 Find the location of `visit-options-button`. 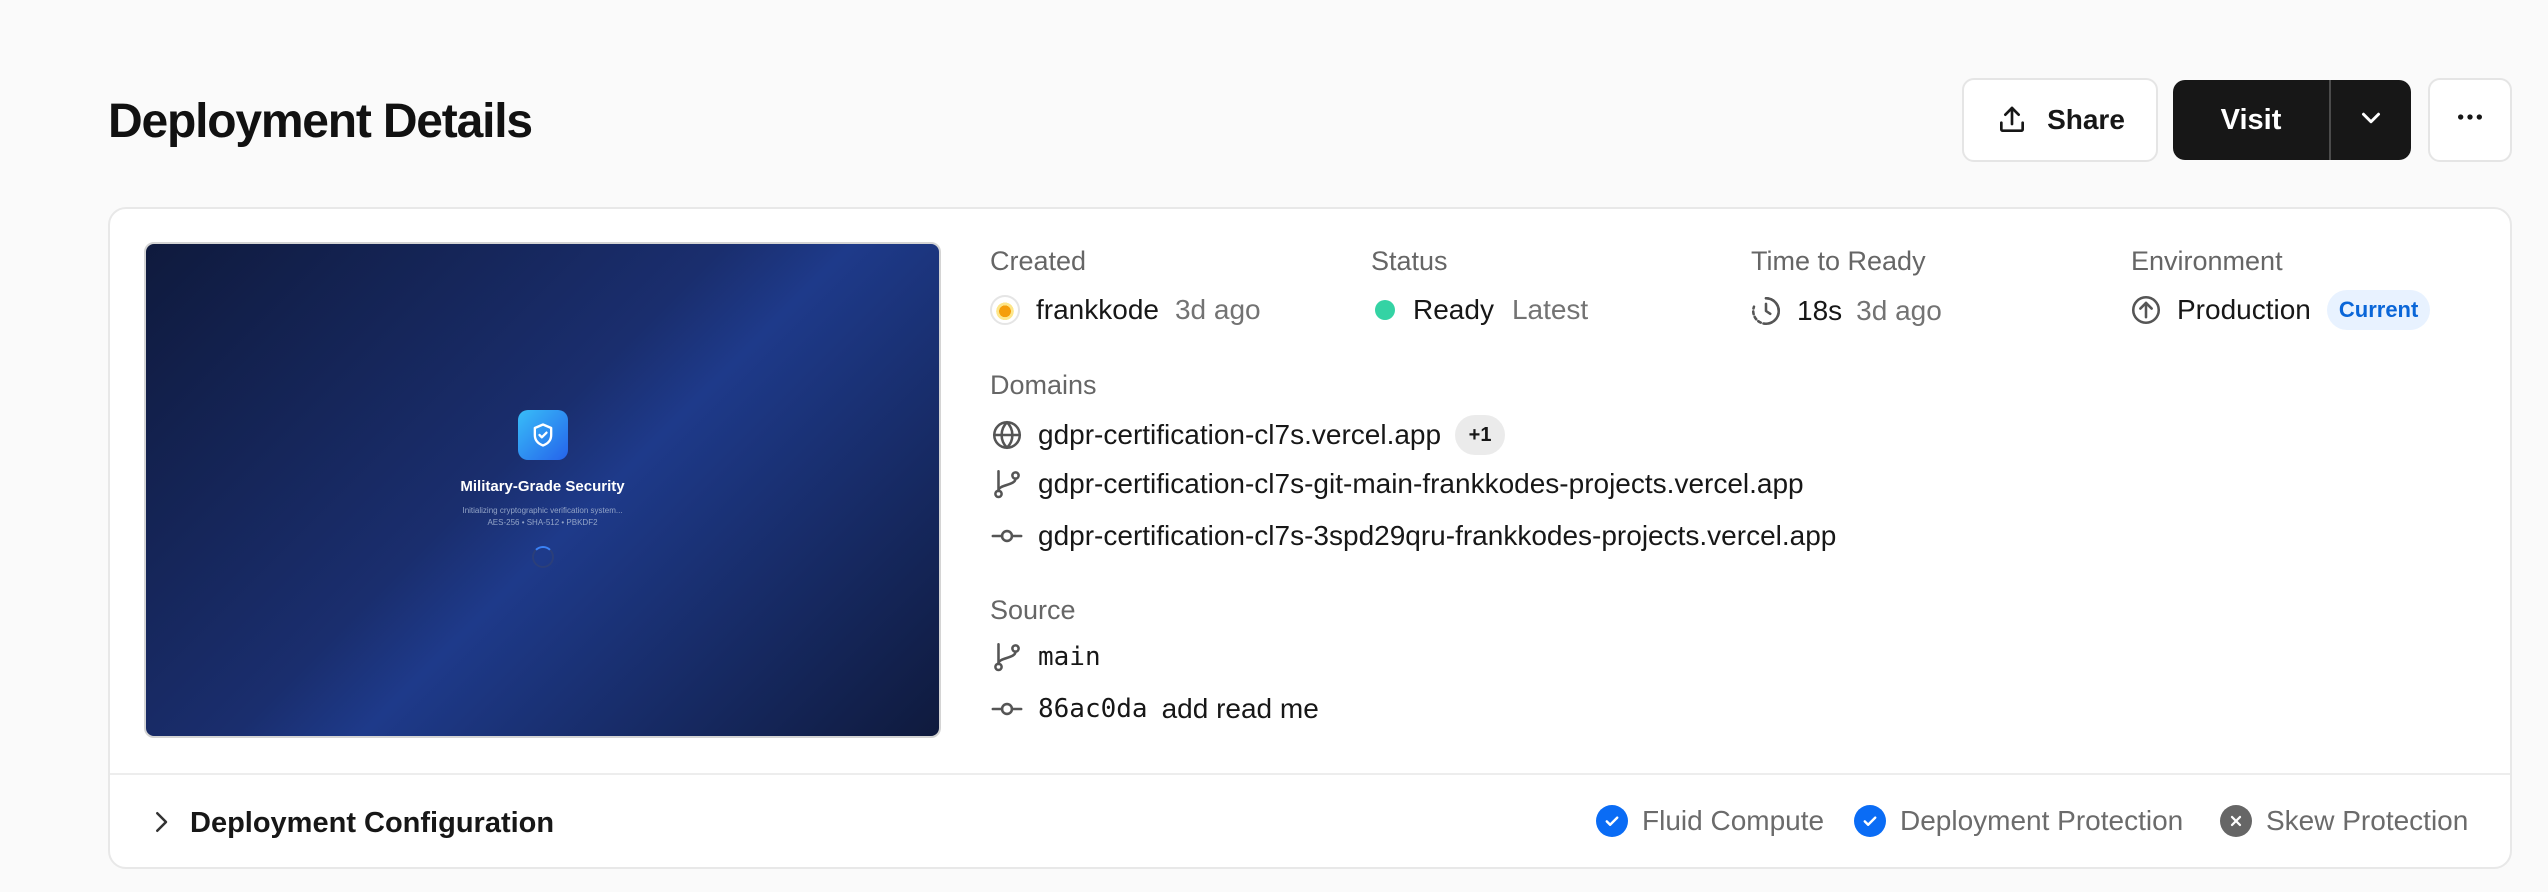

visit-options-button is located at coordinates (2371, 120).